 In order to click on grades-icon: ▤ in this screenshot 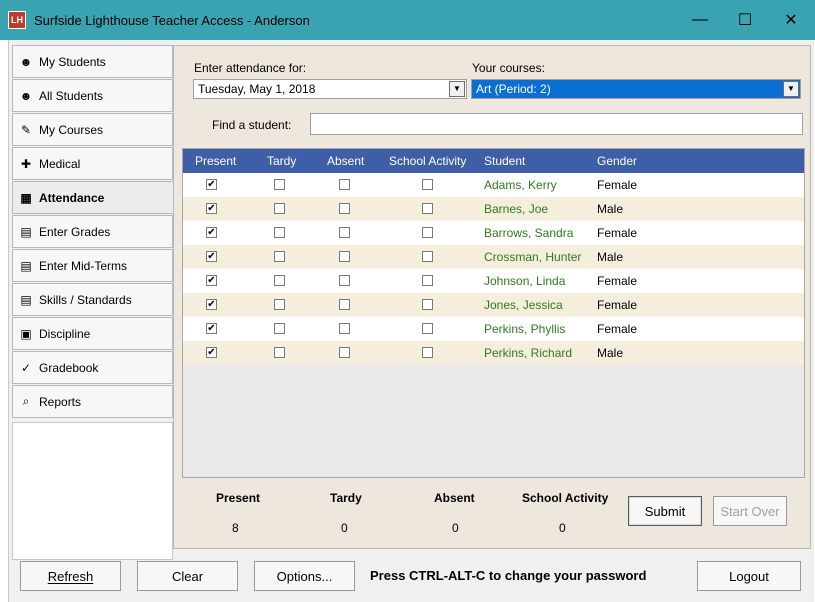, I will do `click(26, 231)`.